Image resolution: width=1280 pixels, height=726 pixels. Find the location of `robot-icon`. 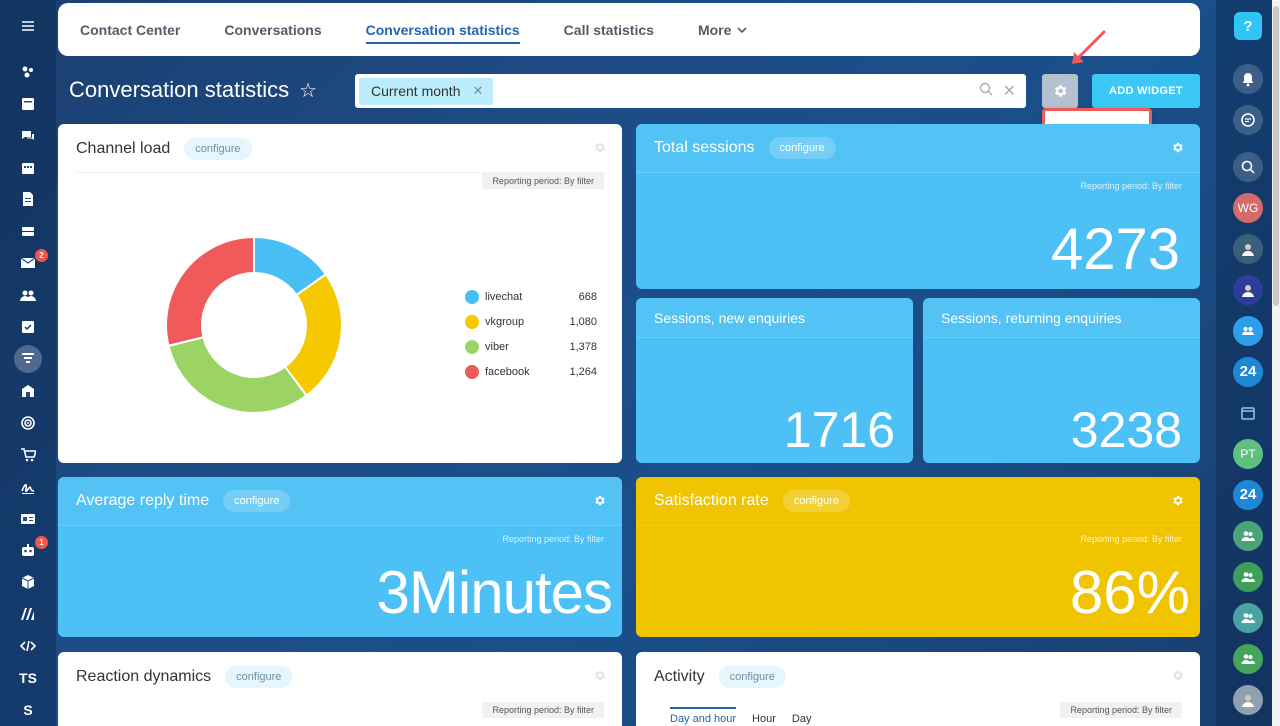

robot-icon is located at coordinates (28, 550).